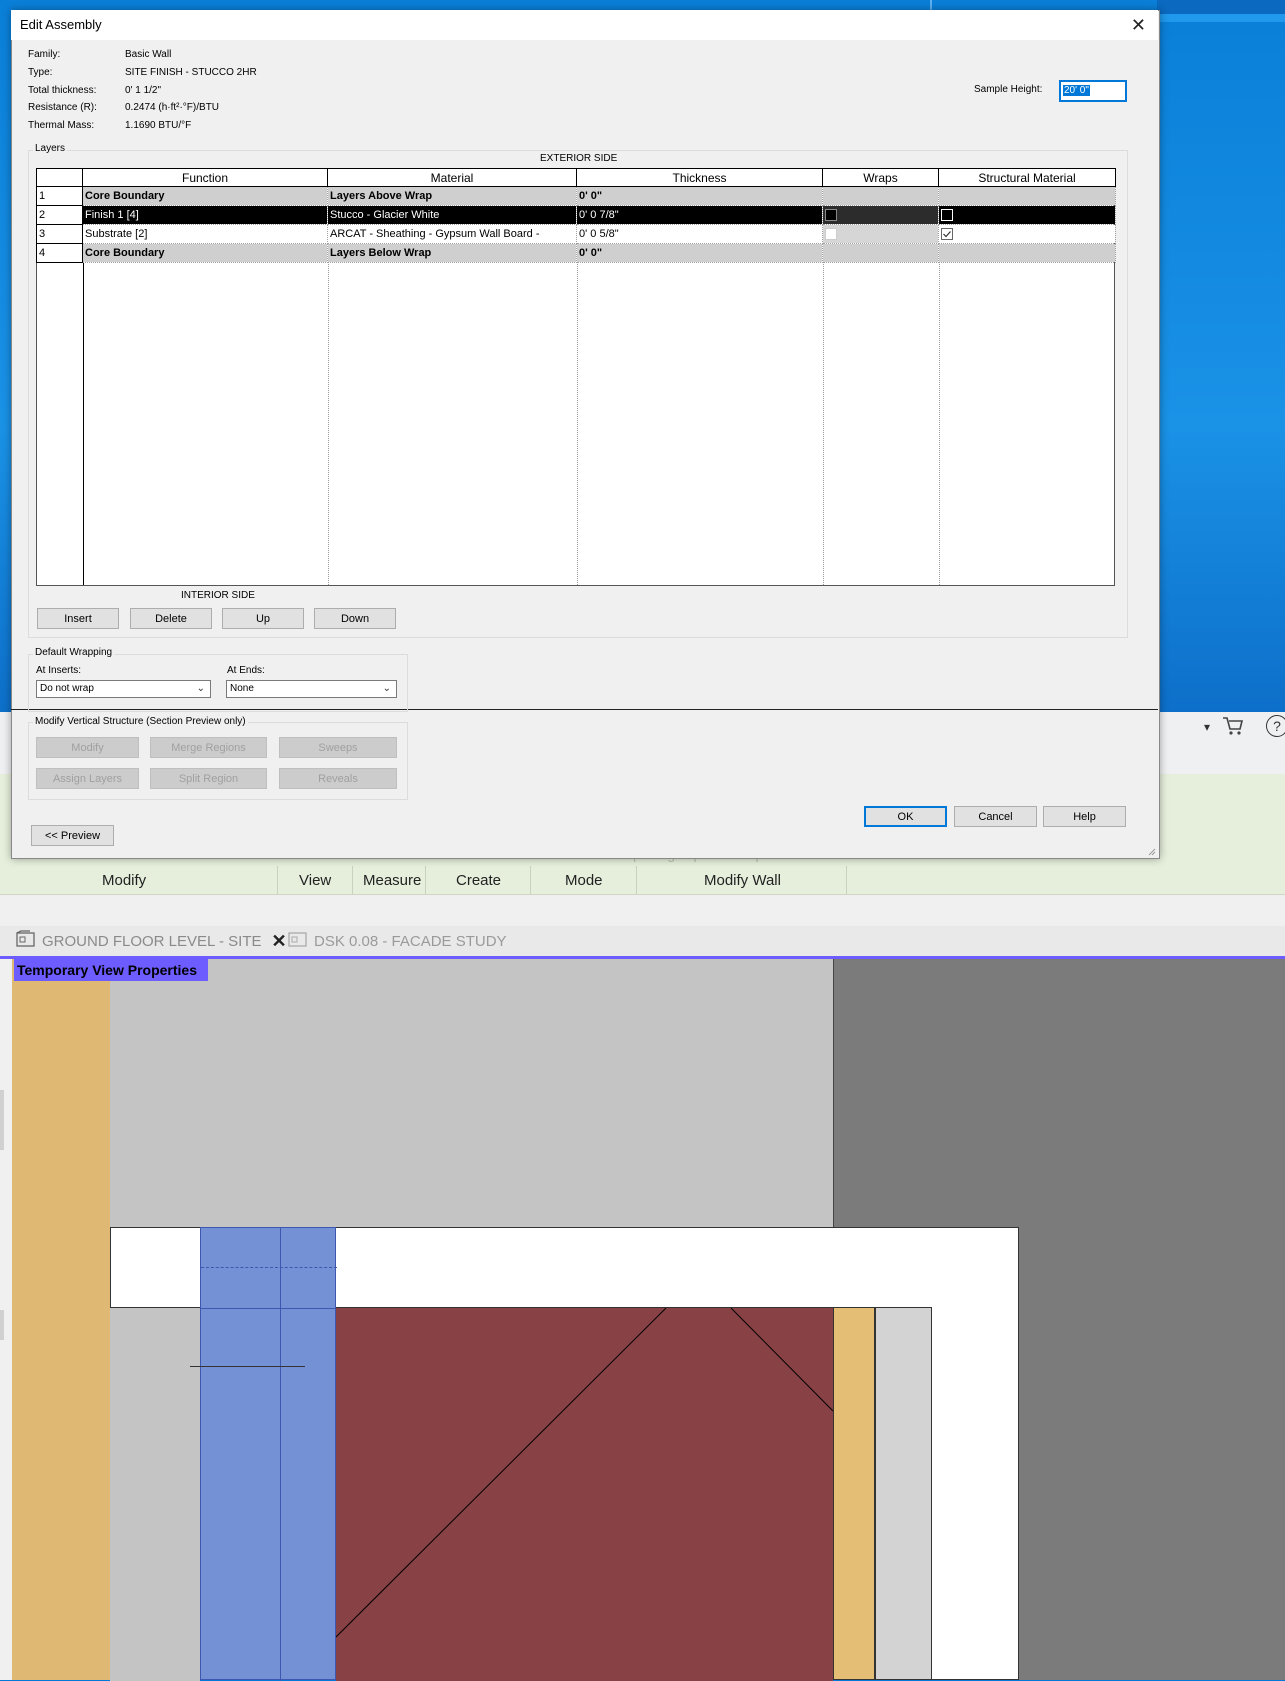  Describe the element at coordinates (338, 778) in the screenshot. I see `reveals-button: Reveals` at that location.